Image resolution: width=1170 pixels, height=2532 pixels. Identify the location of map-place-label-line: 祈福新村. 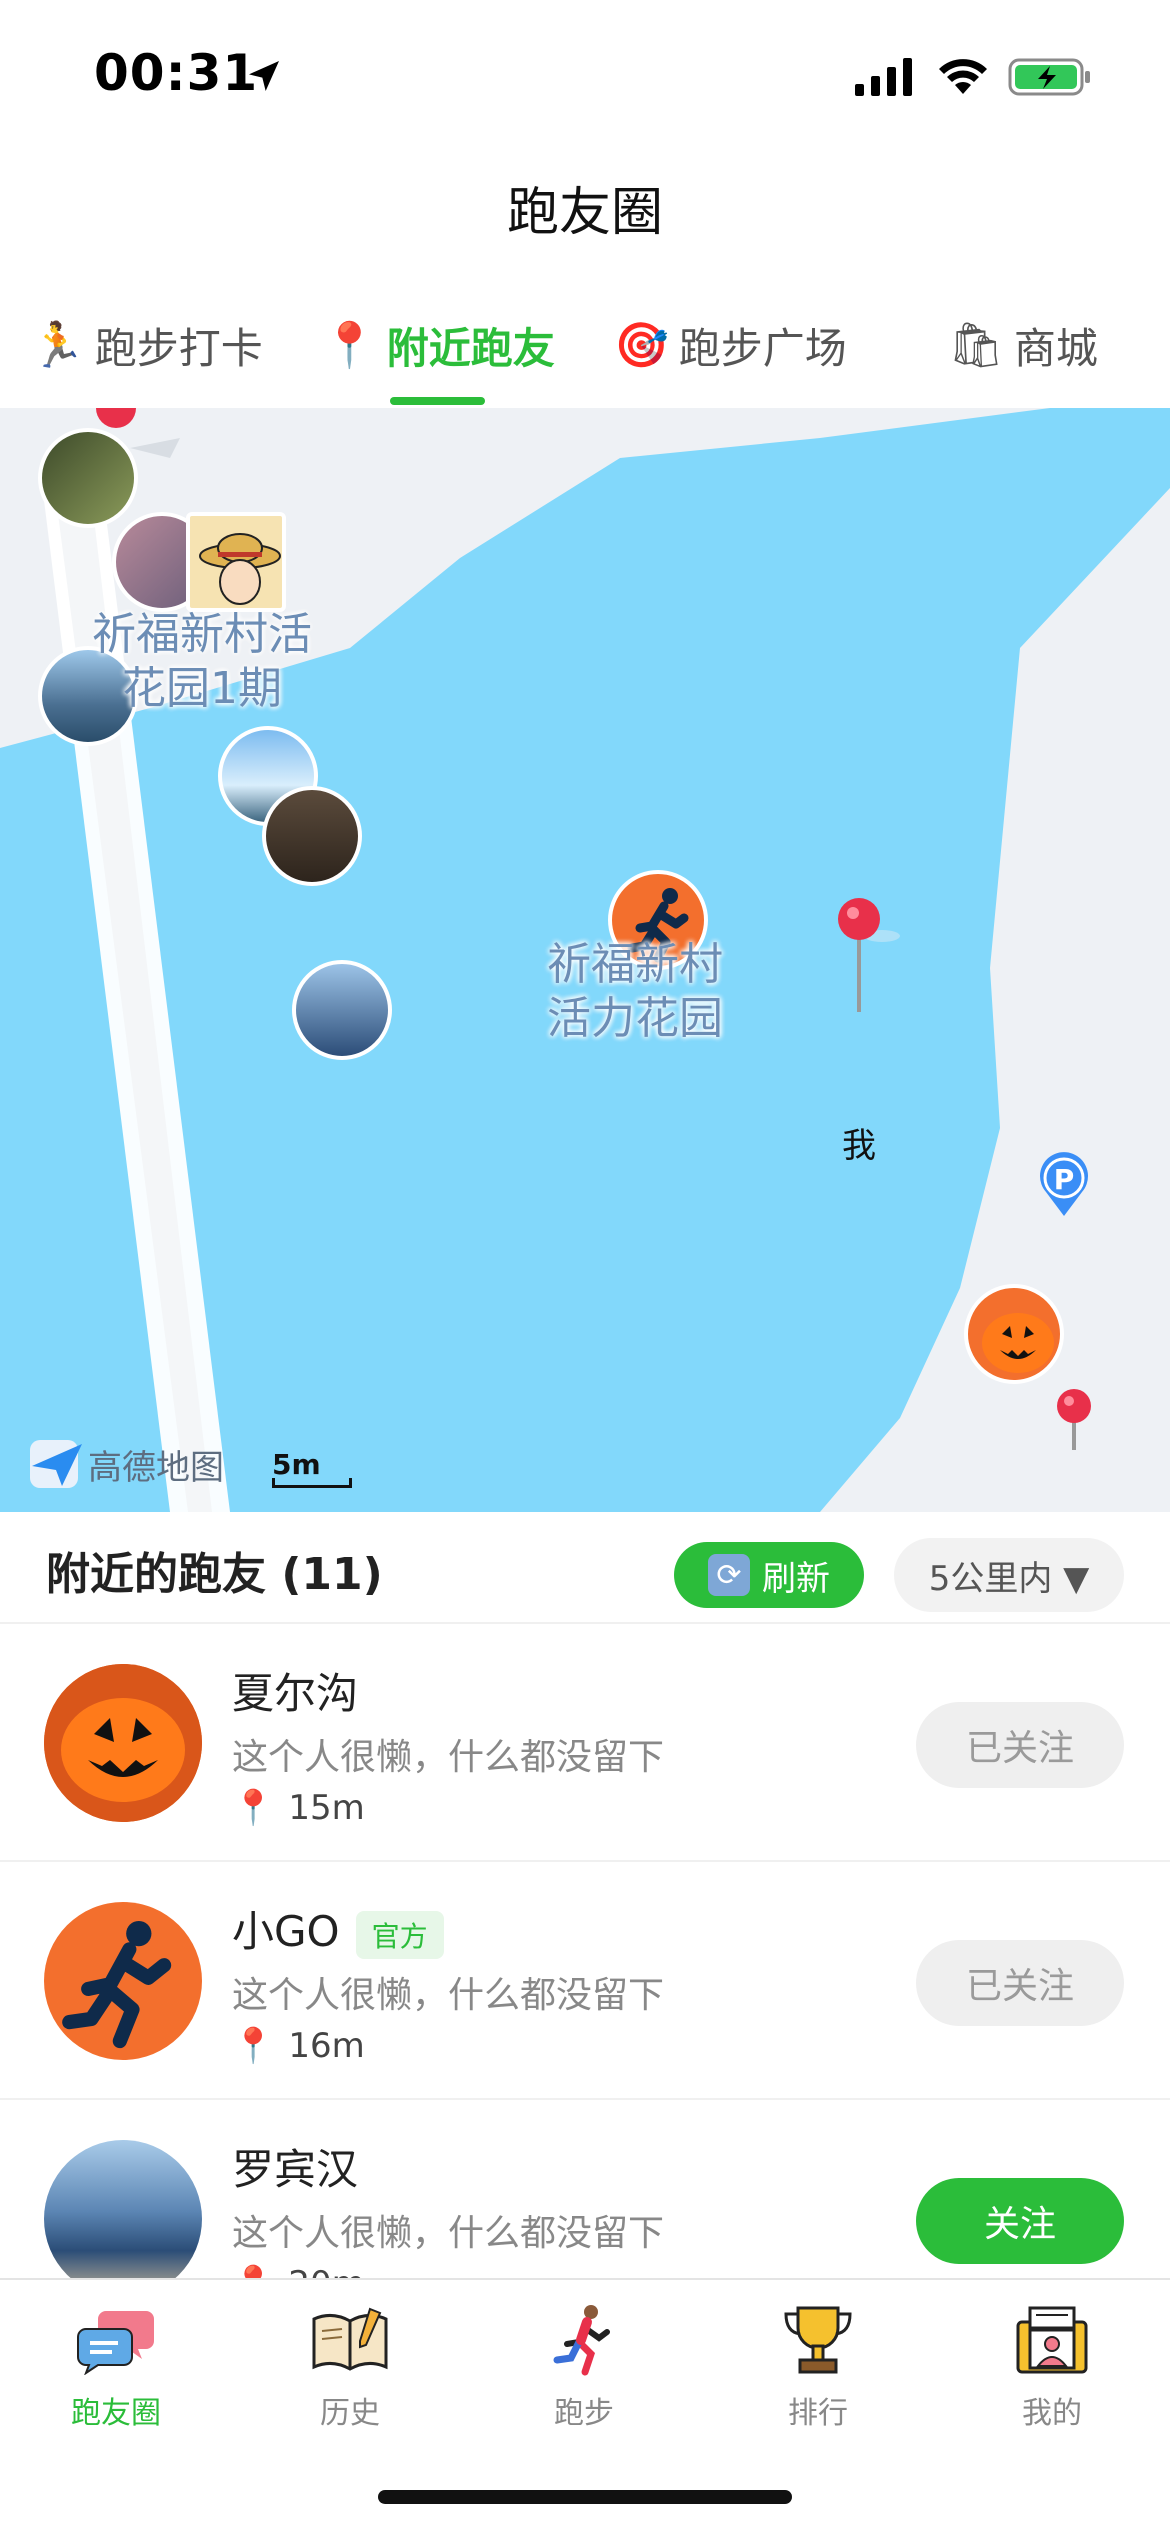
(635, 964).